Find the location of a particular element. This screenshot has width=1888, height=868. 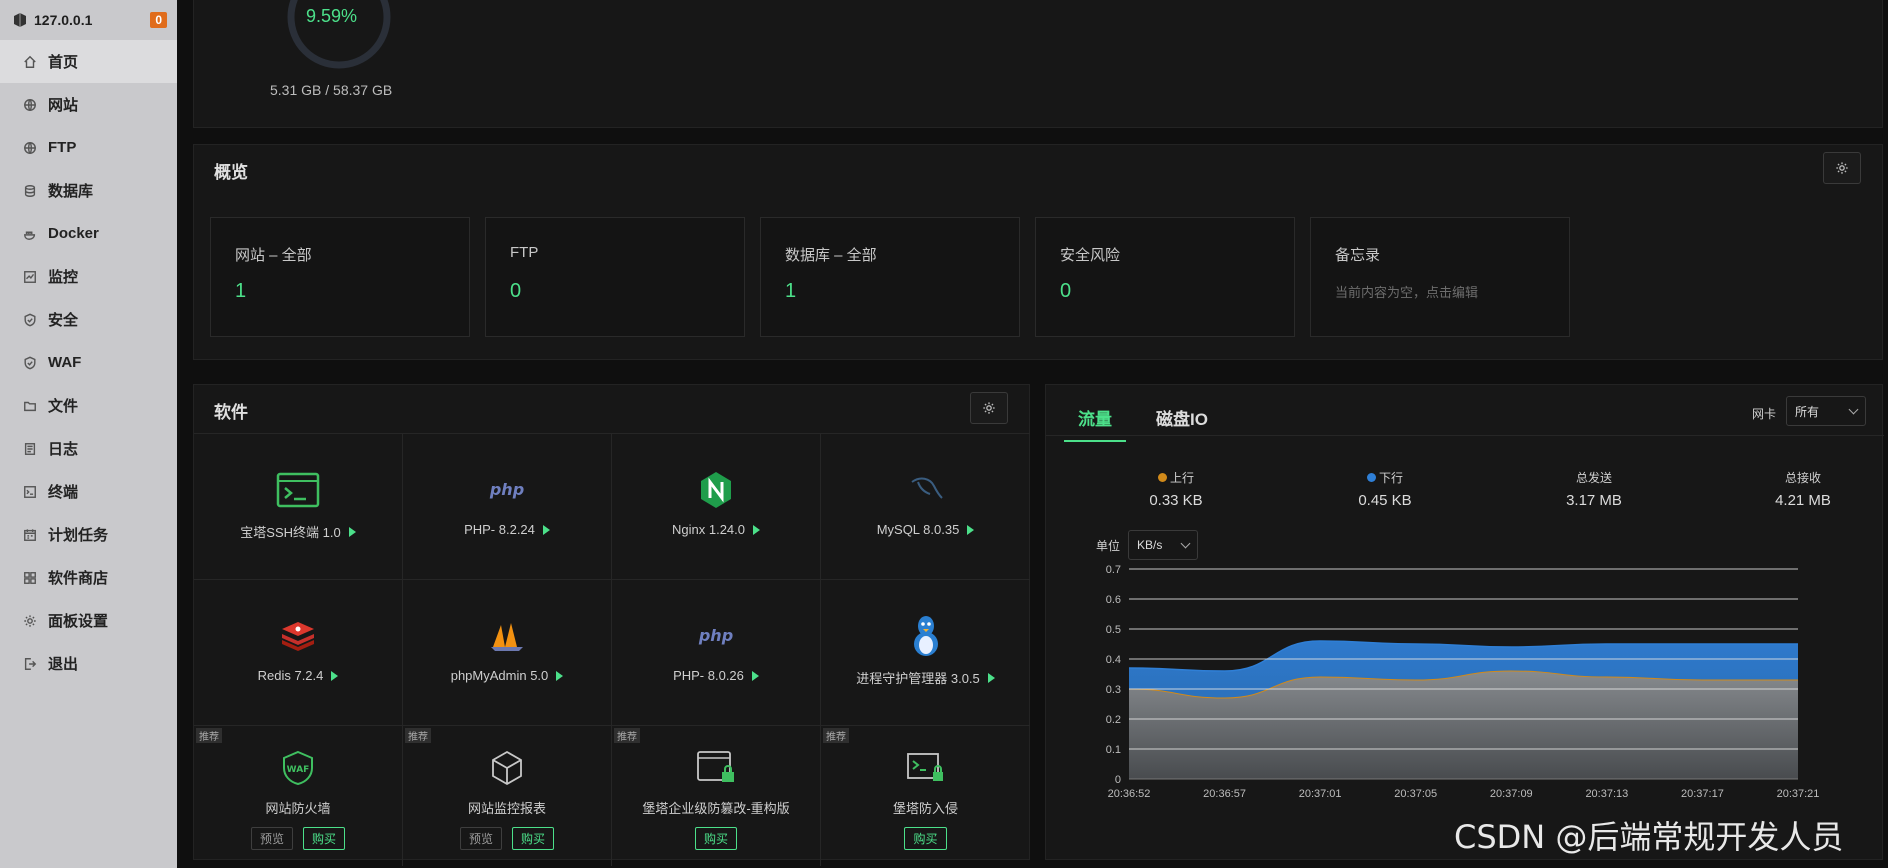

overview-card: FTP 0 is located at coordinates (615, 277).